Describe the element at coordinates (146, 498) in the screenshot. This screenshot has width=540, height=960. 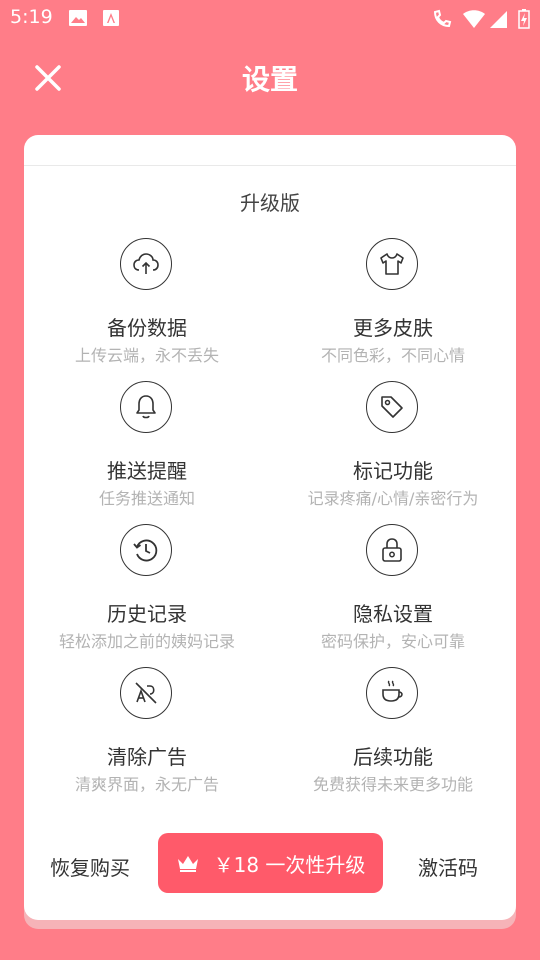
I see `feature-subtitle: 任务推送通知` at that location.